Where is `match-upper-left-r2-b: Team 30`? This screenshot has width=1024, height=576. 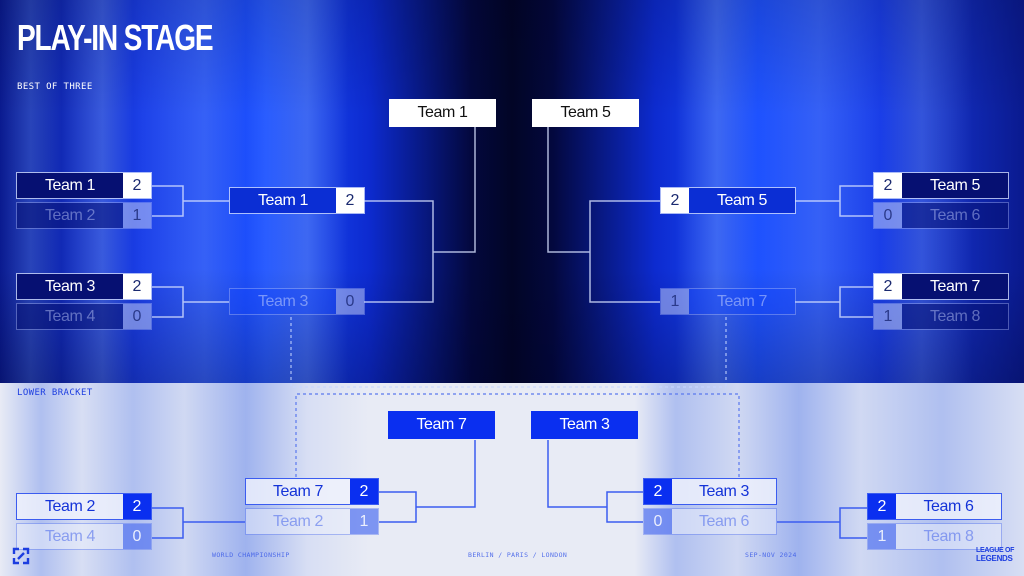
match-upper-left-r2-b: Team 30 is located at coordinates (297, 303).